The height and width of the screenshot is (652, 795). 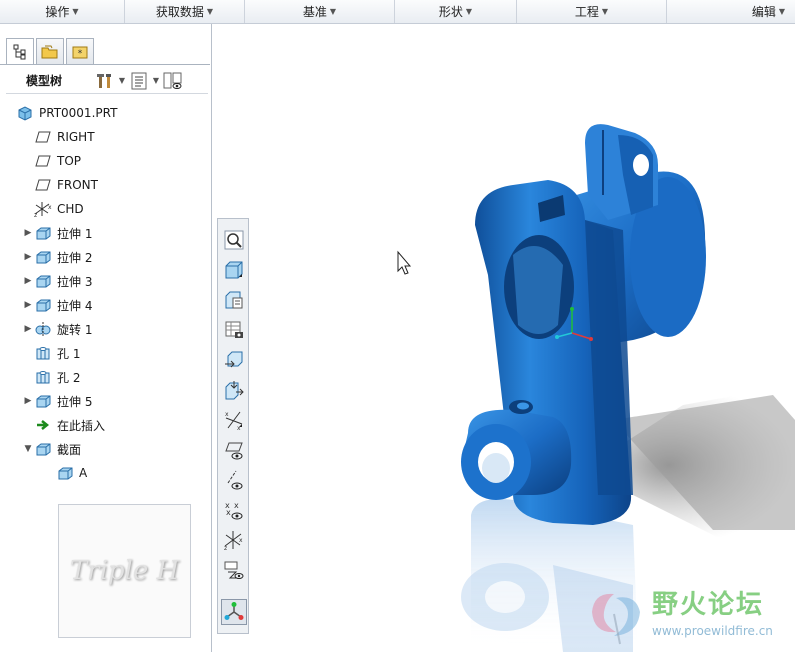 What do you see at coordinates (234, 270) in the screenshot?
I see `saved-views-button` at bounding box center [234, 270].